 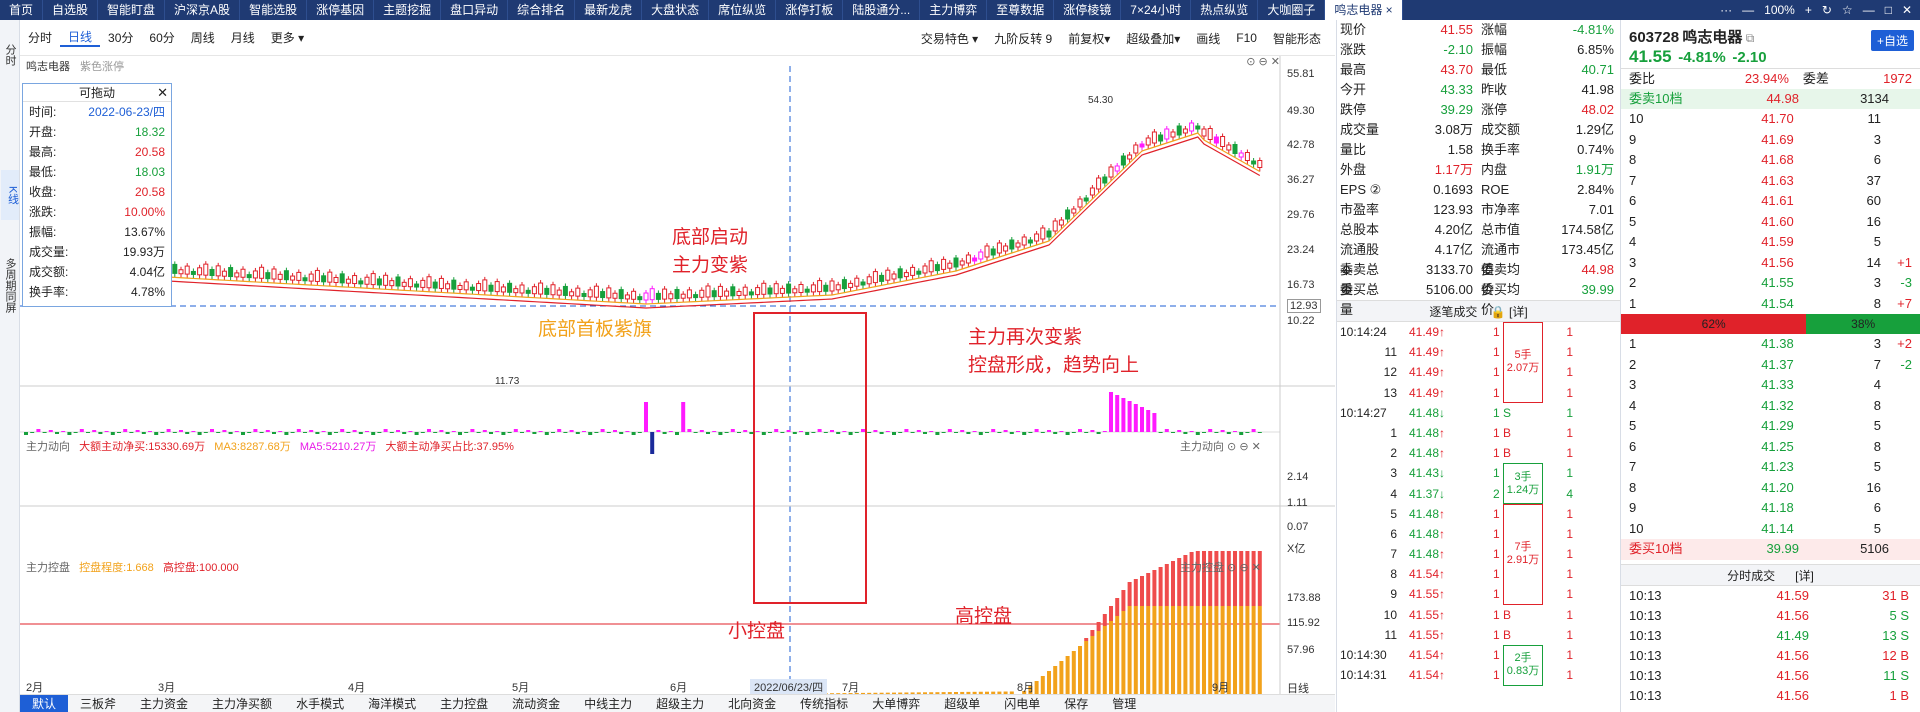 What do you see at coordinates (536, 703) in the screenshot?
I see `indicator-tab-7: 流动资金` at bounding box center [536, 703].